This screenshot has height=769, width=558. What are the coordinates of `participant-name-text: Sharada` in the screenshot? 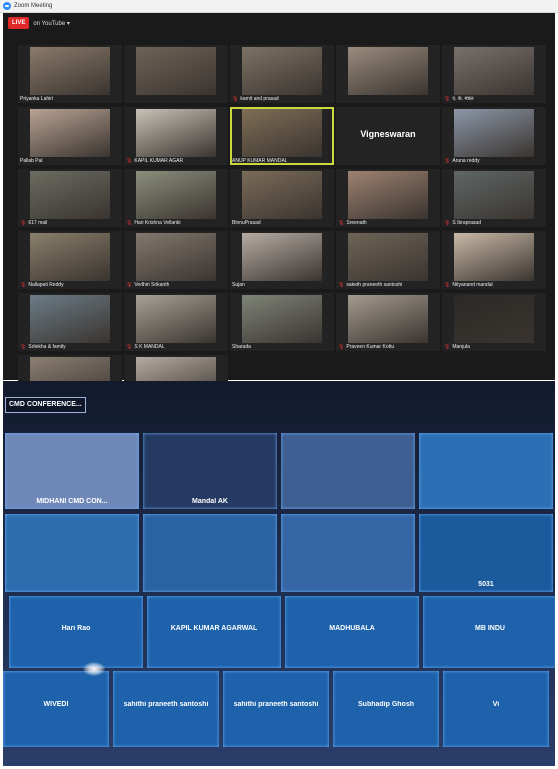 It's located at (241, 347).